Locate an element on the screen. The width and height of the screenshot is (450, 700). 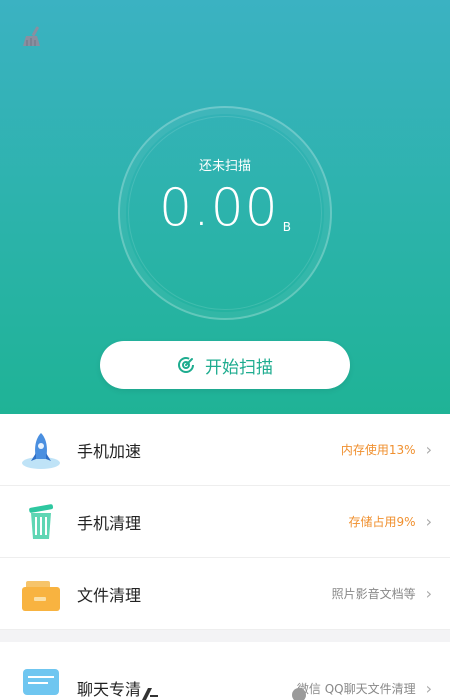
junk-size: 0.00 B is located at coordinates (225, 208).